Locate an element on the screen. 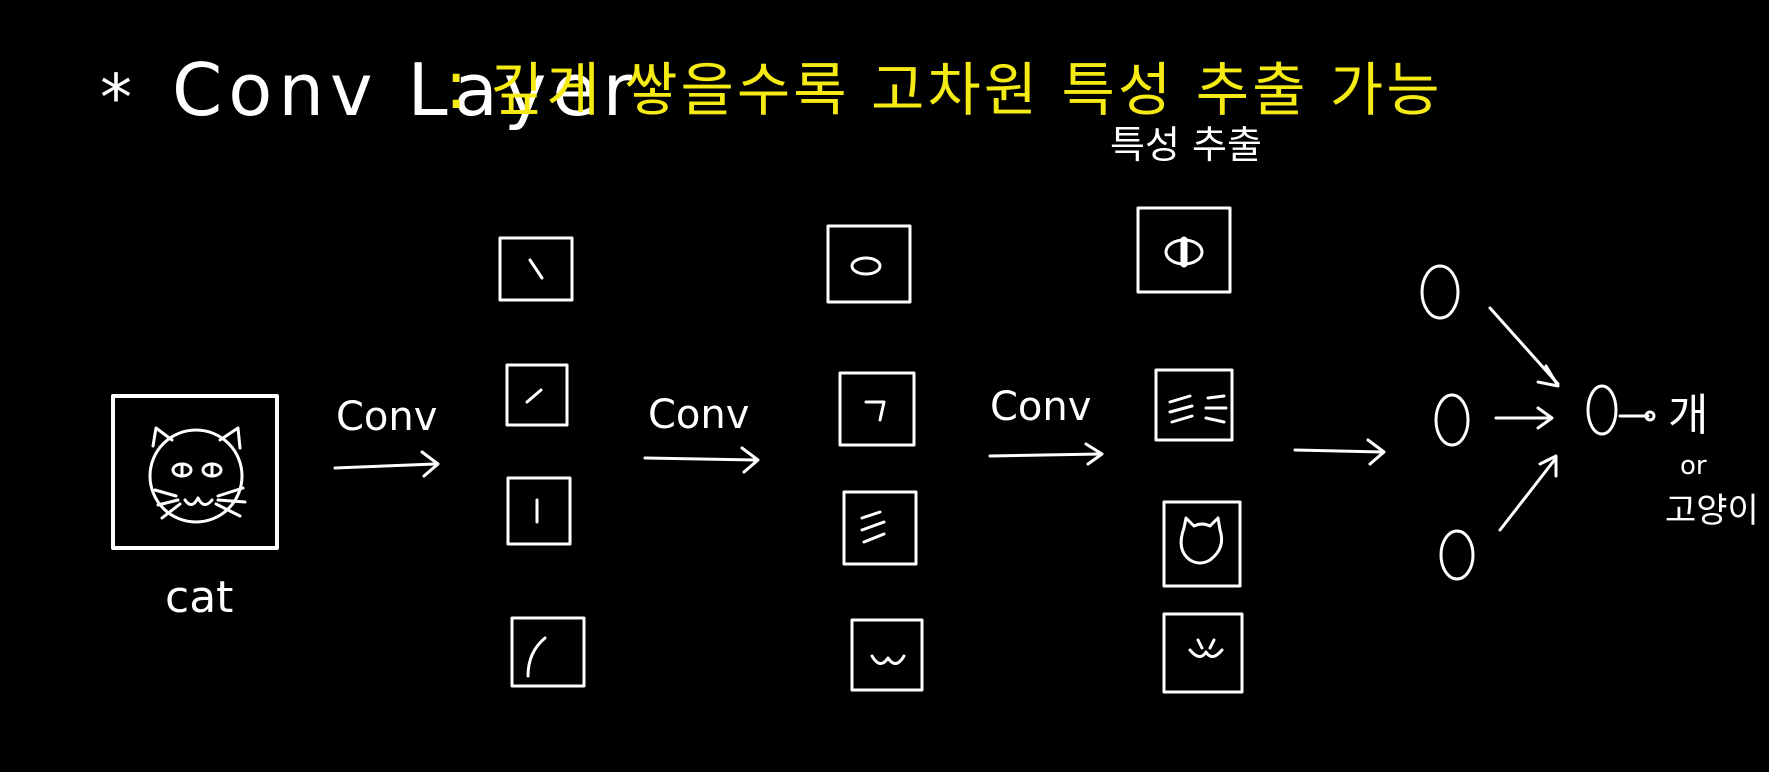 Image resolution: width=1769 pixels, height=772 pixels. stage-2-feature-maps is located at coordinates (875, 458).